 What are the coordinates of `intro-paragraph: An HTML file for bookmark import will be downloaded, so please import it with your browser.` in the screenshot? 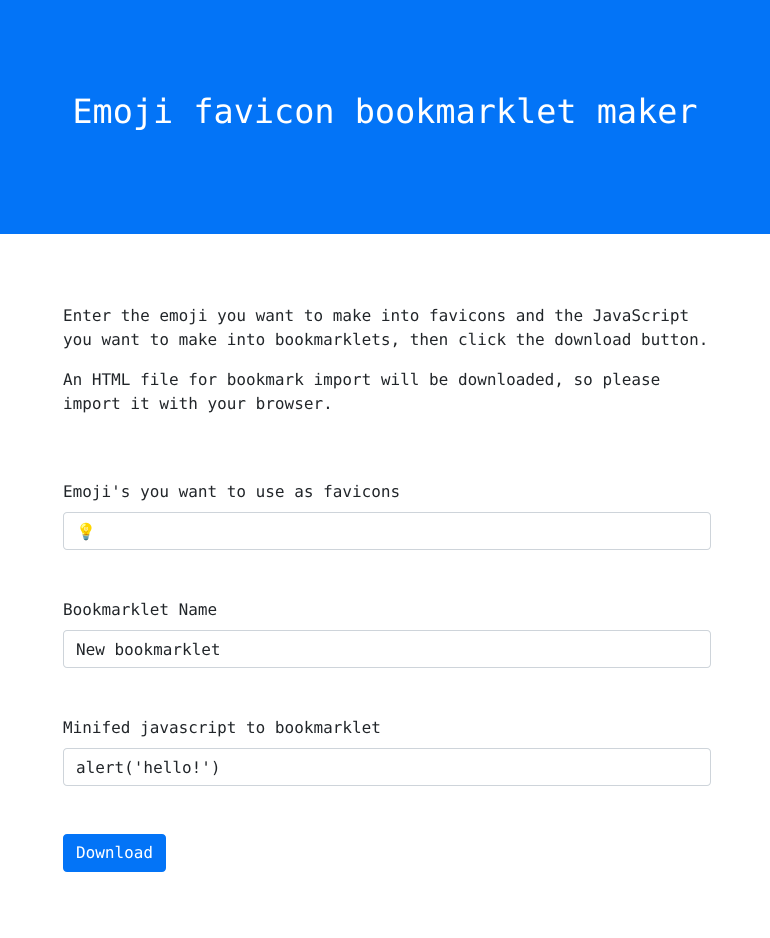 It's located at (362, 392).